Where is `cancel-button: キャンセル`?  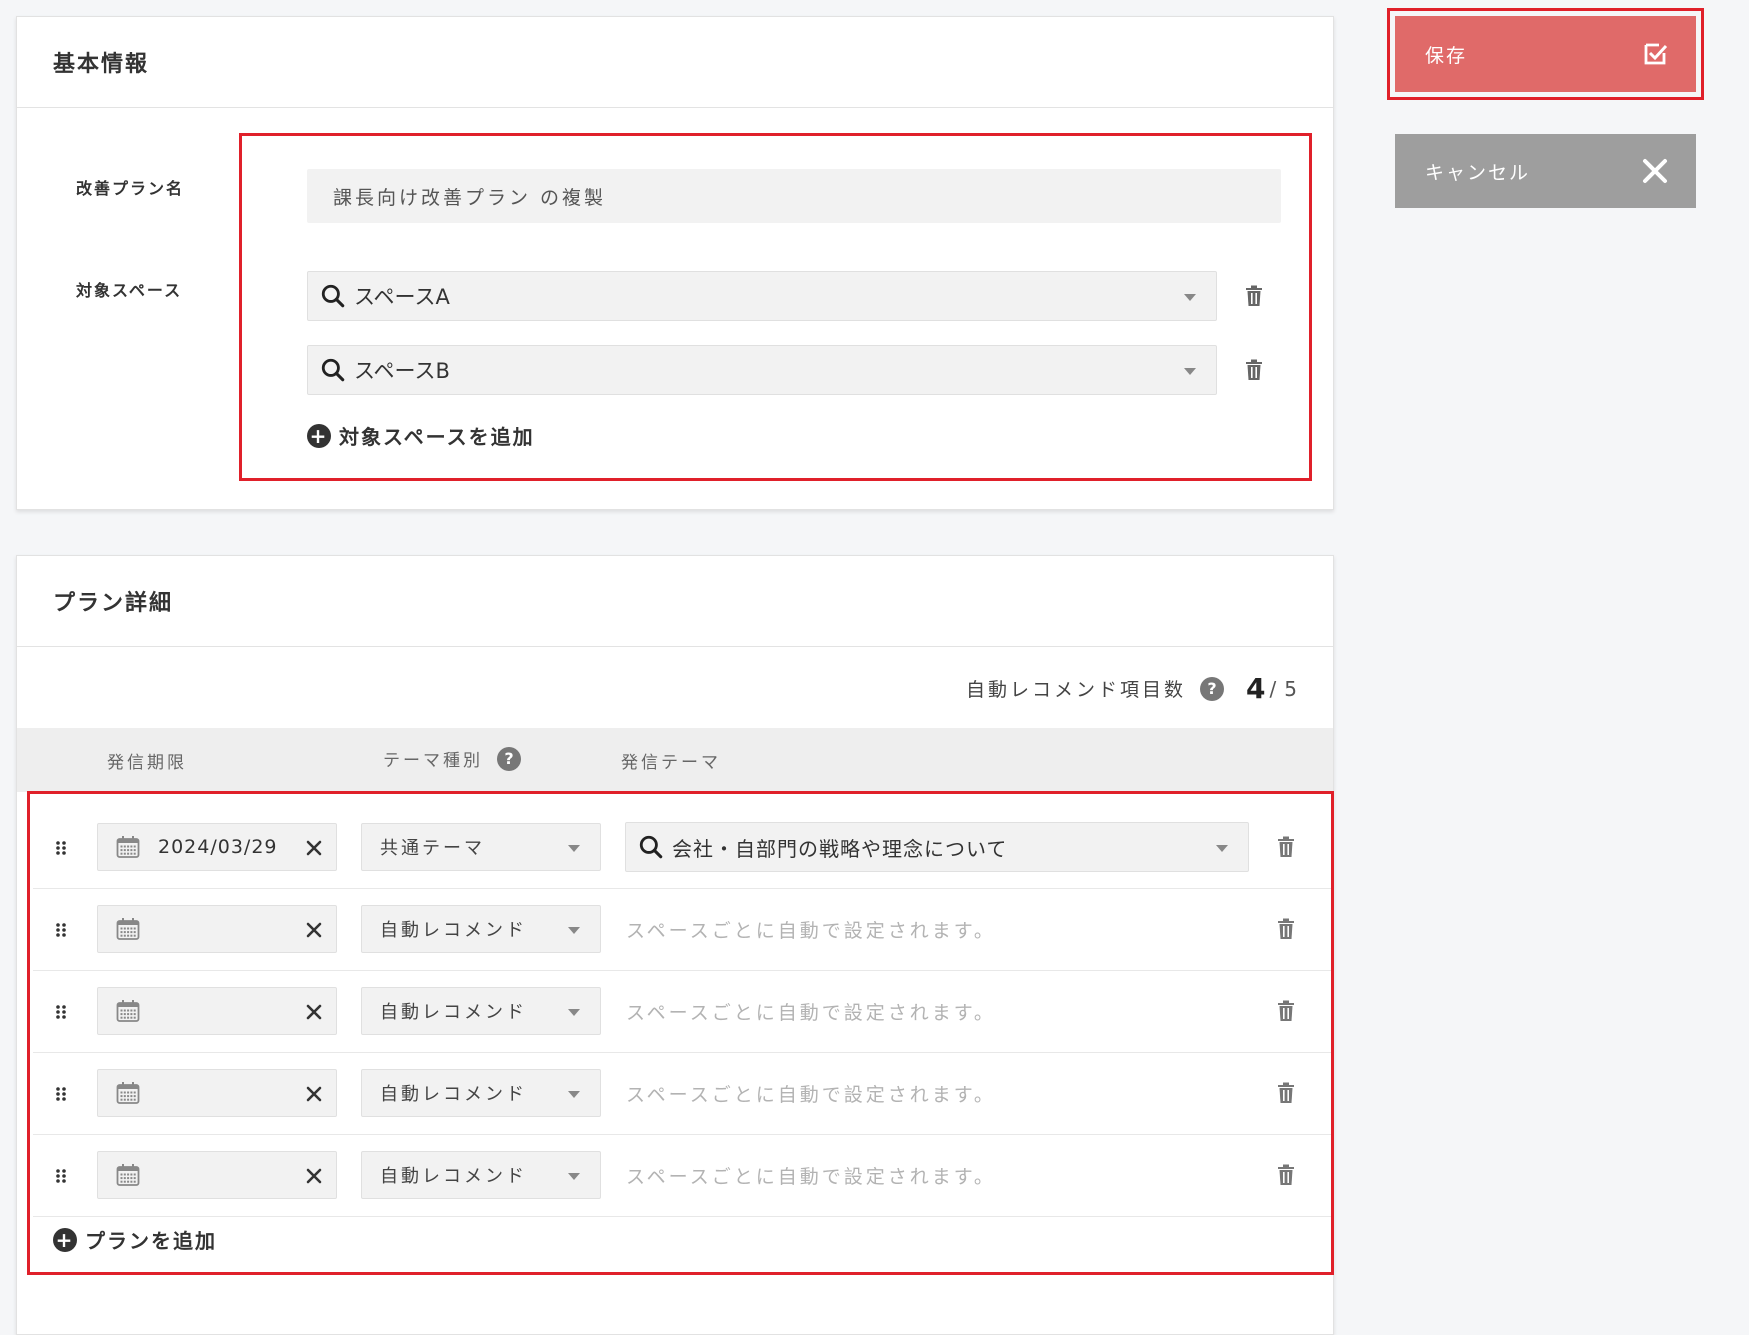 cancel-button: キャンセル is located at coordinates (1545, 171).